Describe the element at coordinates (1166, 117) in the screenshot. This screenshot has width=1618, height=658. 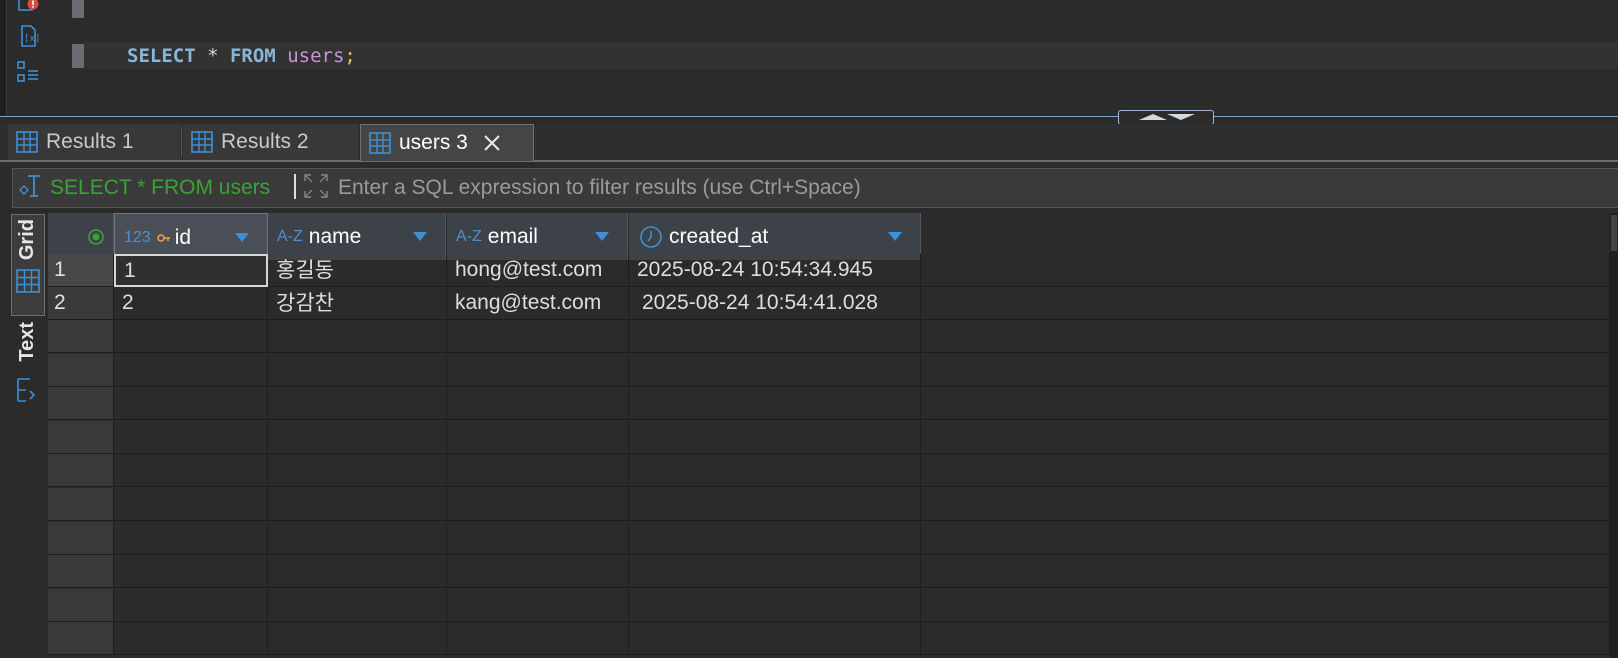
I see `panel-splitter-handle` at that location.